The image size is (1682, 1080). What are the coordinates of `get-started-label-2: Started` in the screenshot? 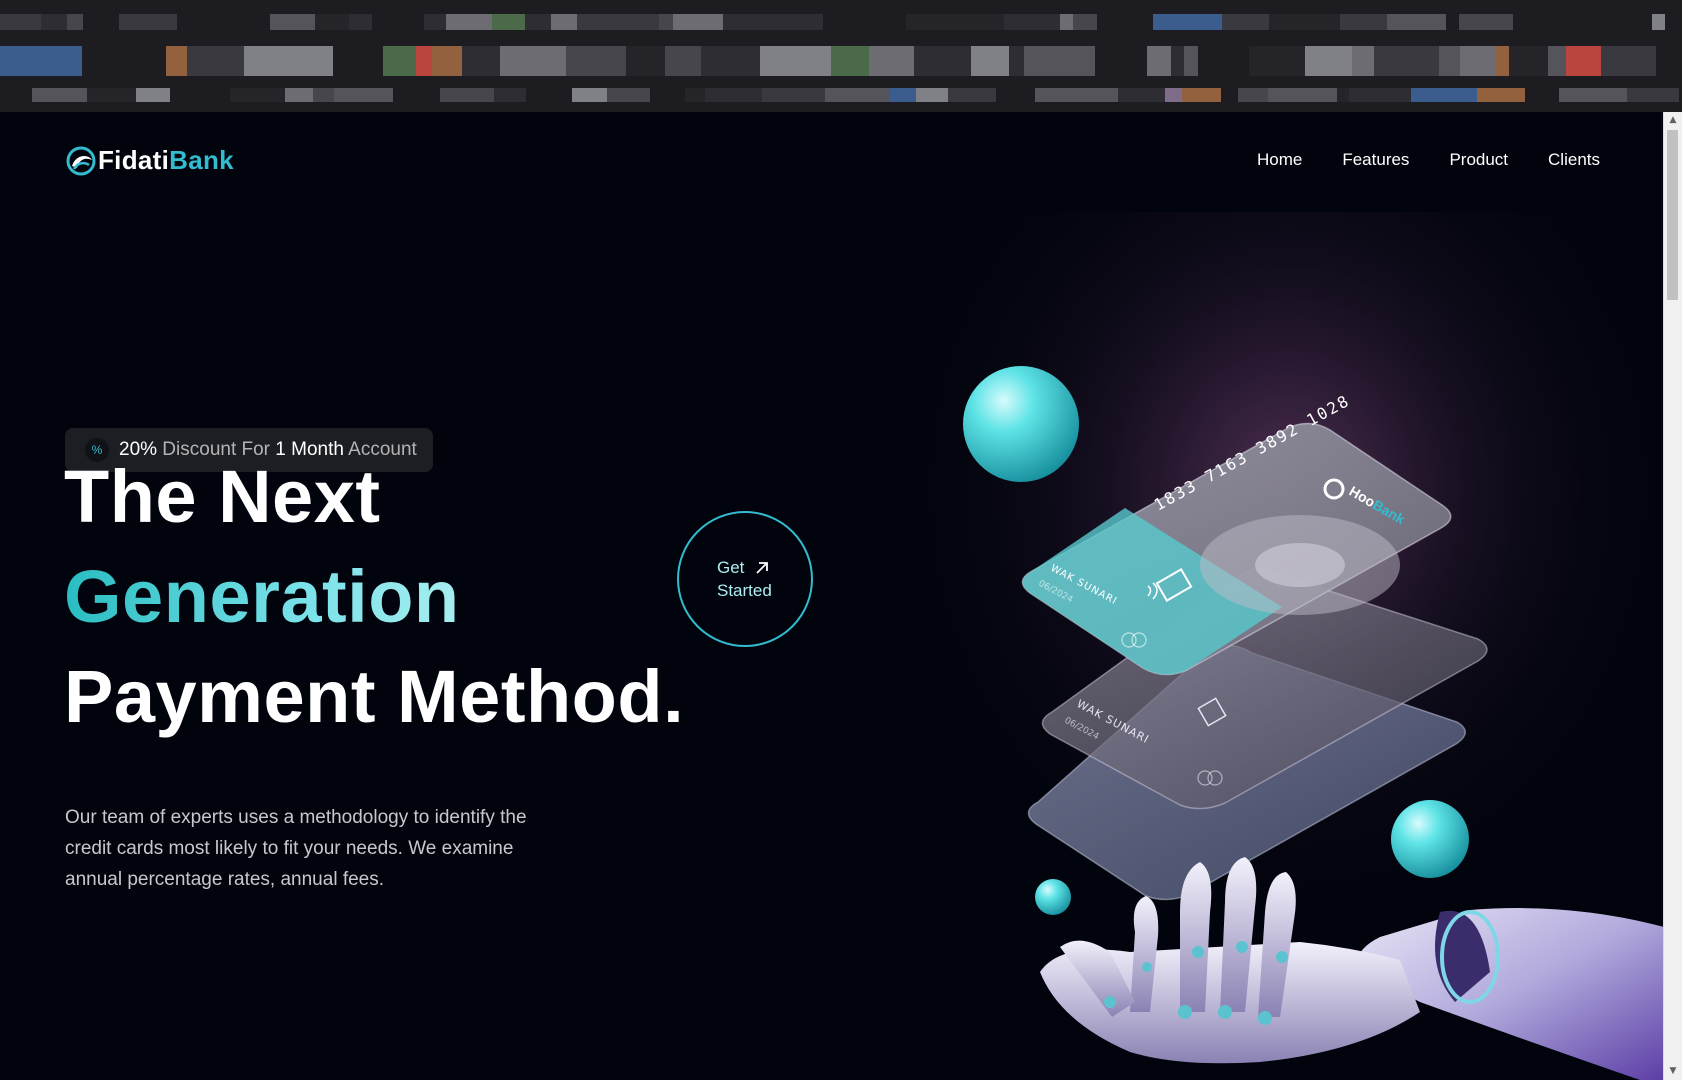 It's located at (744, 590).